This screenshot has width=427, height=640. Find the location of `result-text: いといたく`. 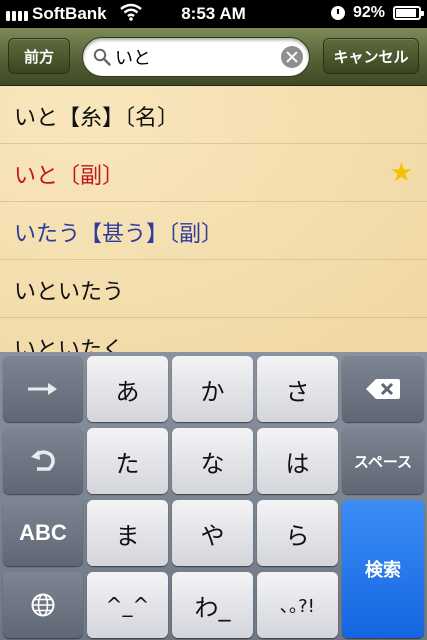

result-text: いといたく is located at coordinates (69, 345).